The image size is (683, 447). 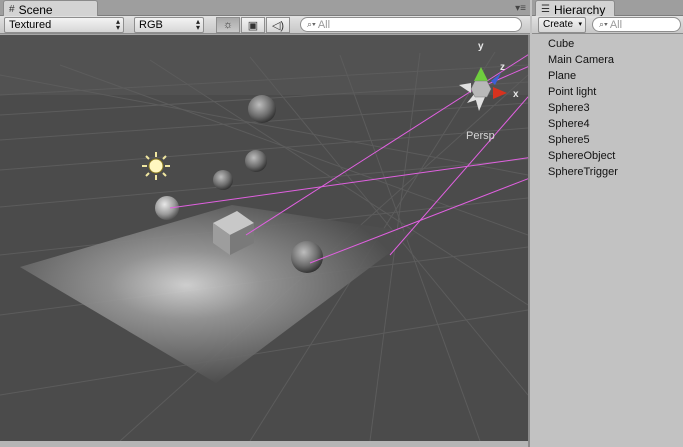 I want to click on hierarchy-item-sphere-trigger: SphereTrigger, so click(x=607, y=172).